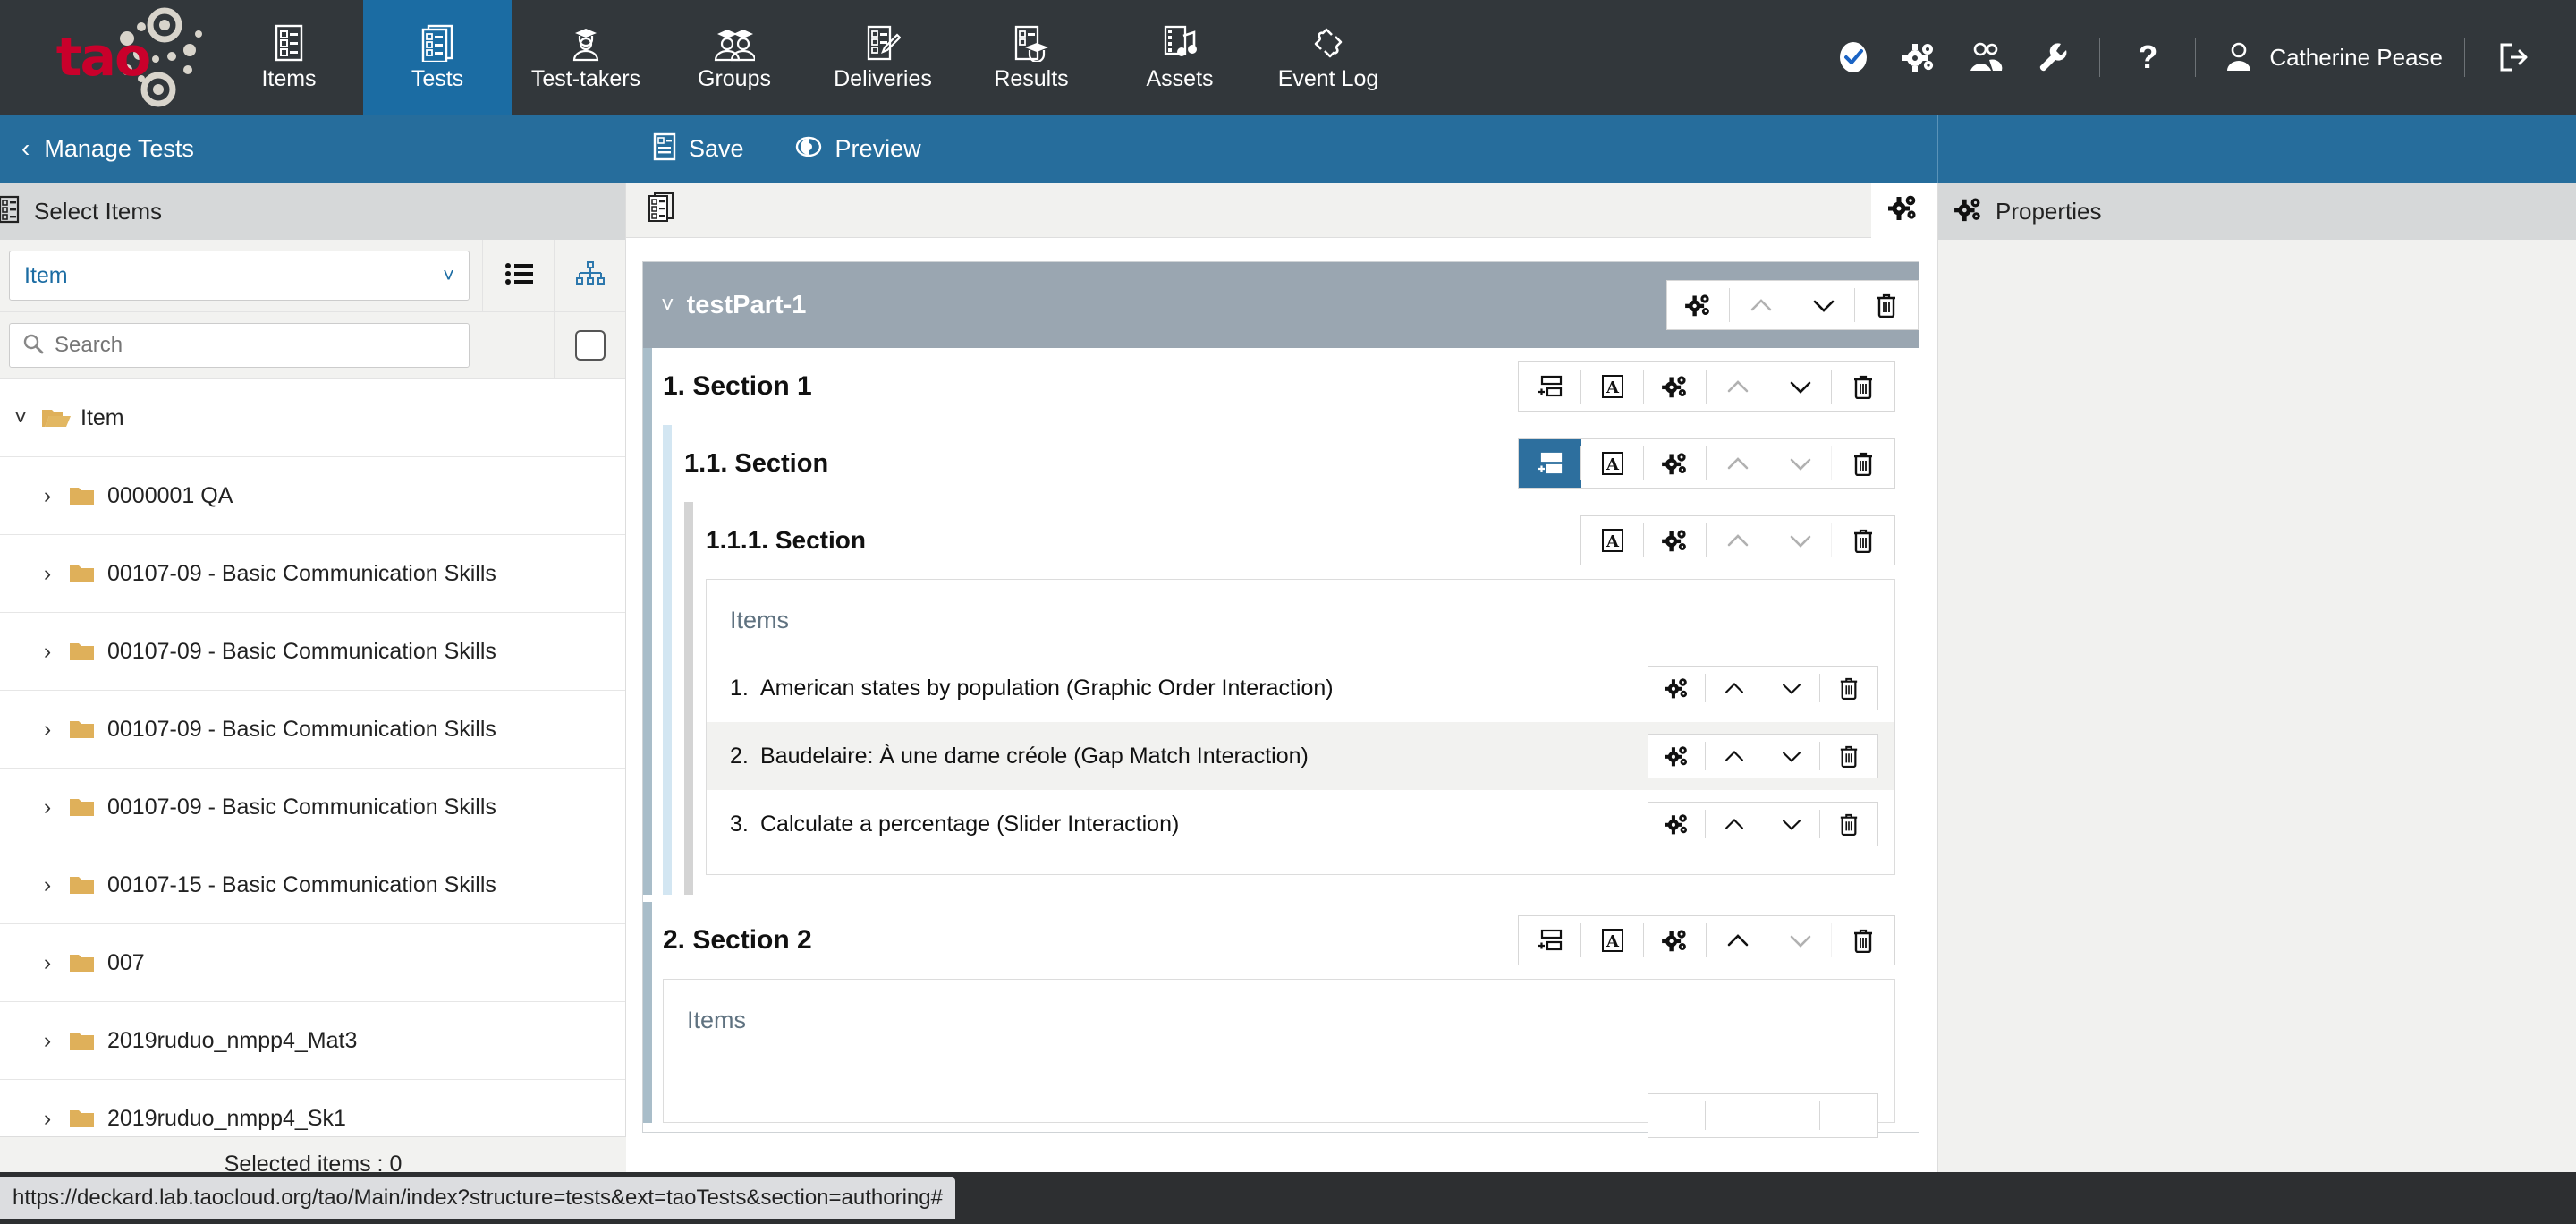 This screenshot has width=2576, height=1224. What do you see at coordinates (1886, 305) in the screenshot?
I see `test-part-delete-button` at bounding box center [1886, 305].